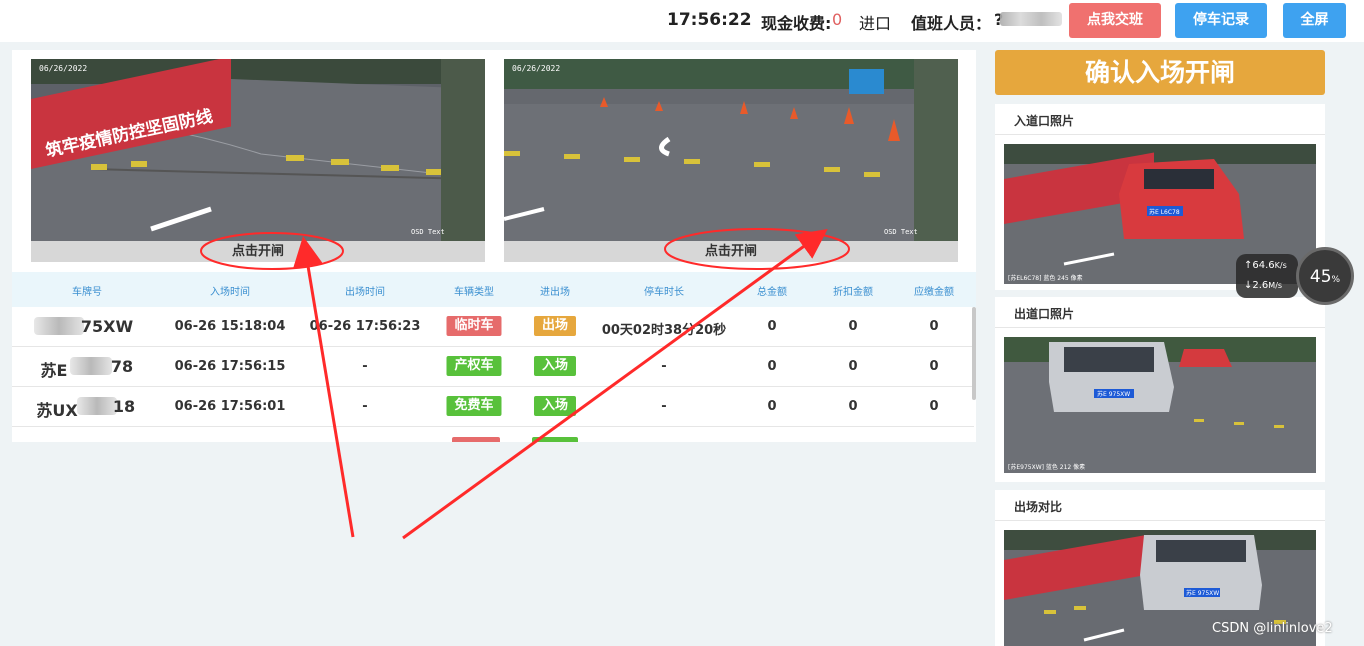 This screenshot has width=1364, height=646. What do you see at coordinates (474, 366) in the screenshot?
I see `vehicle-type-badge: 产权车` at bounding box center [474, 366].